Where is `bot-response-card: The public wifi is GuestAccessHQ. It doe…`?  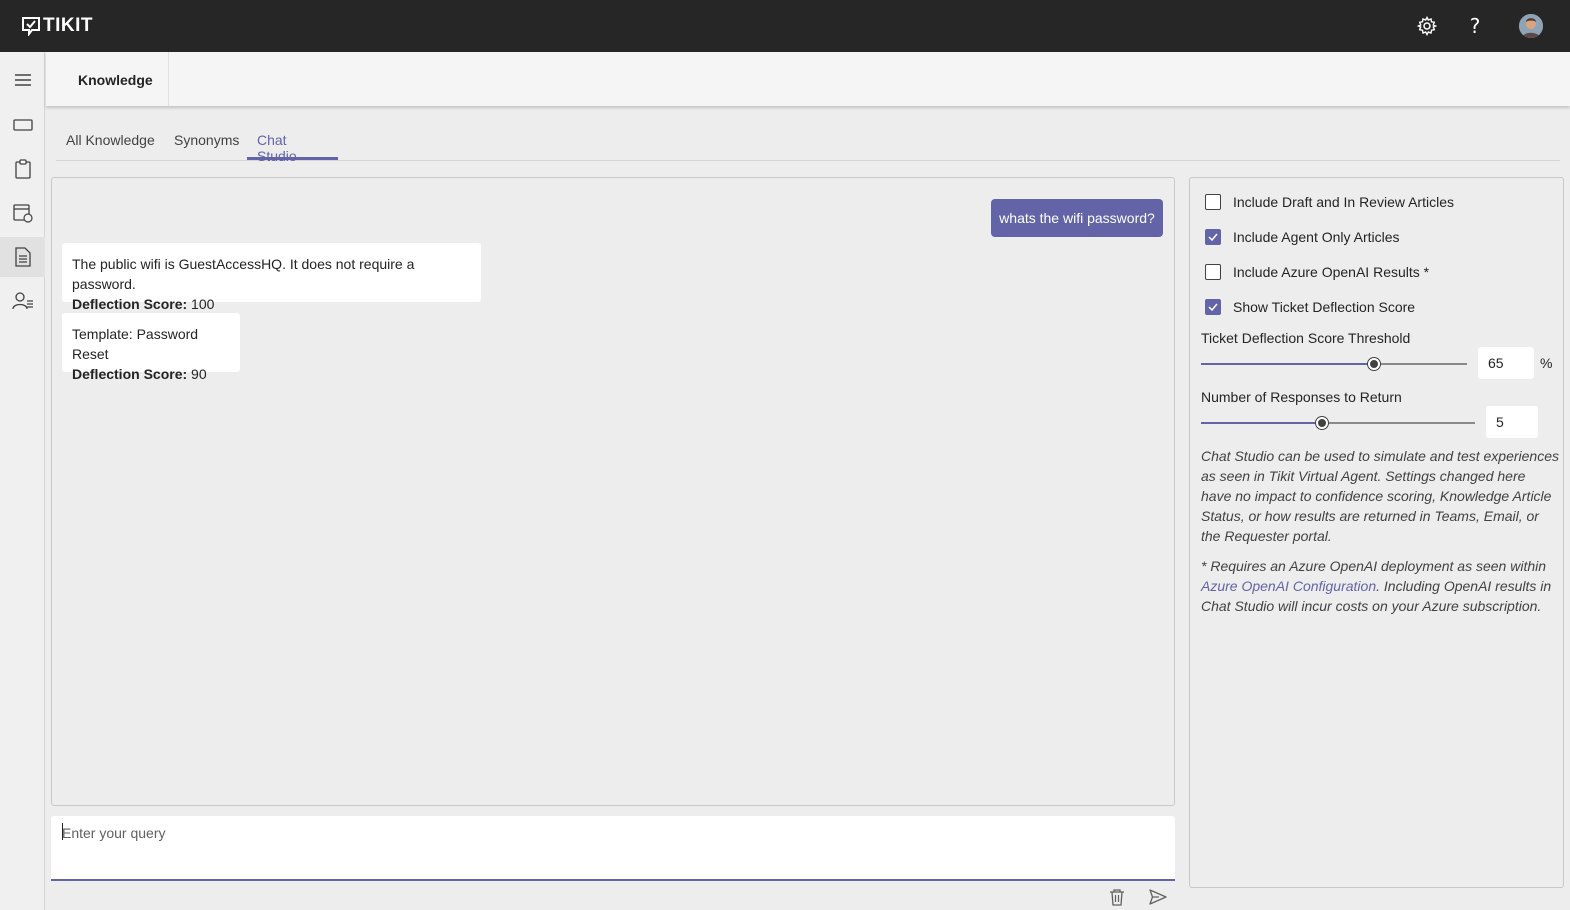 bot-response-card: The public wifi is GuestAccessHQ. It doe… is located at coordinates (271, 277).